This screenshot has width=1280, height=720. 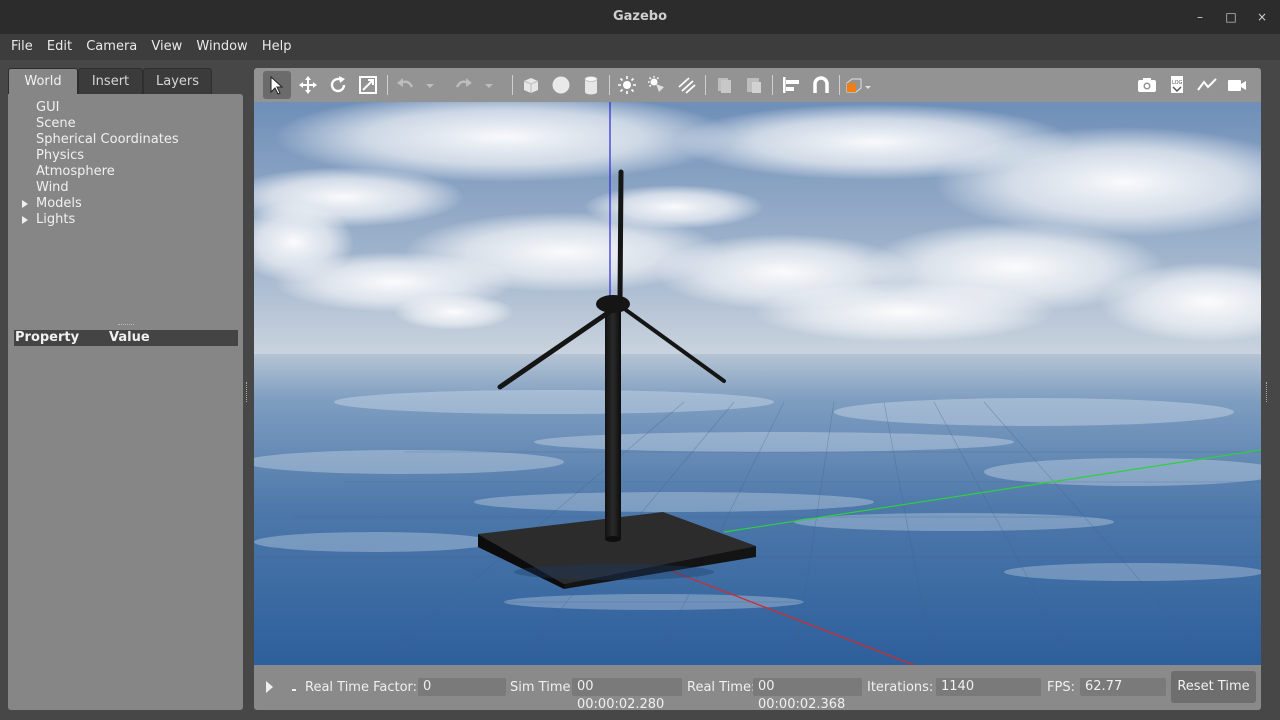 What do you see at coordinates (489, 85) in the screenshot?
I see `redo-history-icon` at bounding box center [489, 85].